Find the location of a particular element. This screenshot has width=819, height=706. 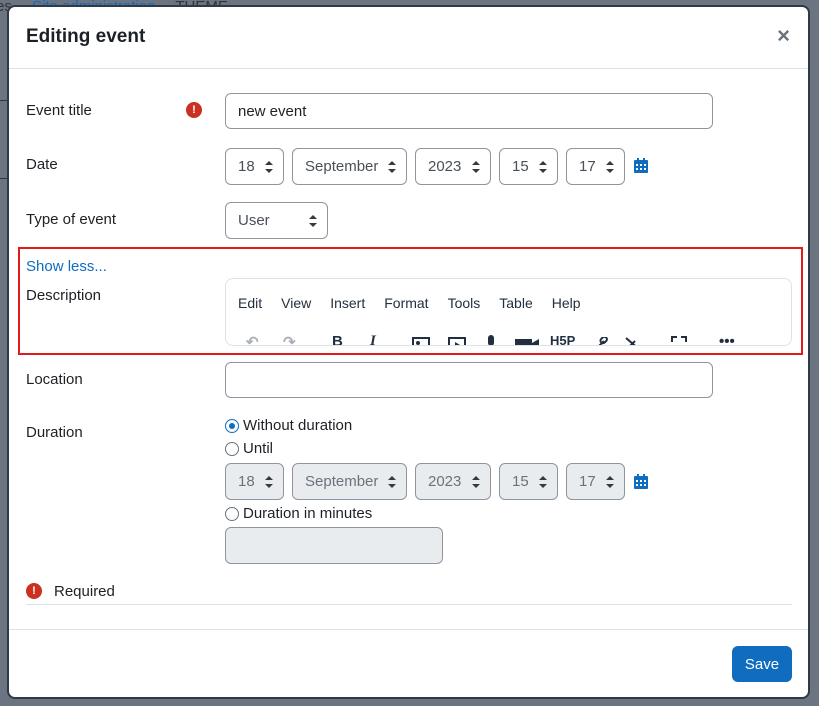

video-icon is located at coordinates (527, 341).